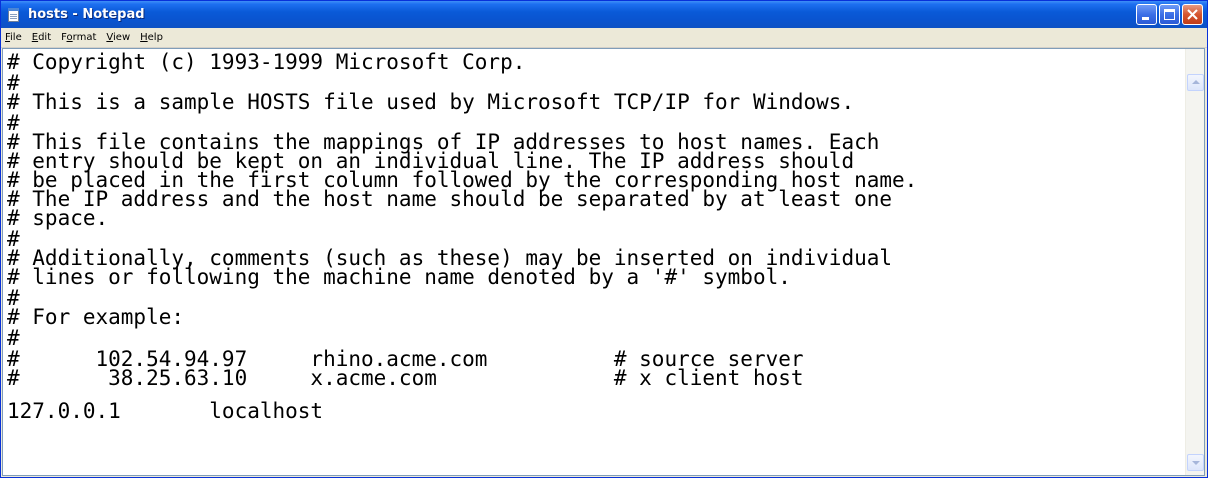  Describe the element at coordinates (79, 37) in the screenshot. I see `menu-format: Format` at that location.